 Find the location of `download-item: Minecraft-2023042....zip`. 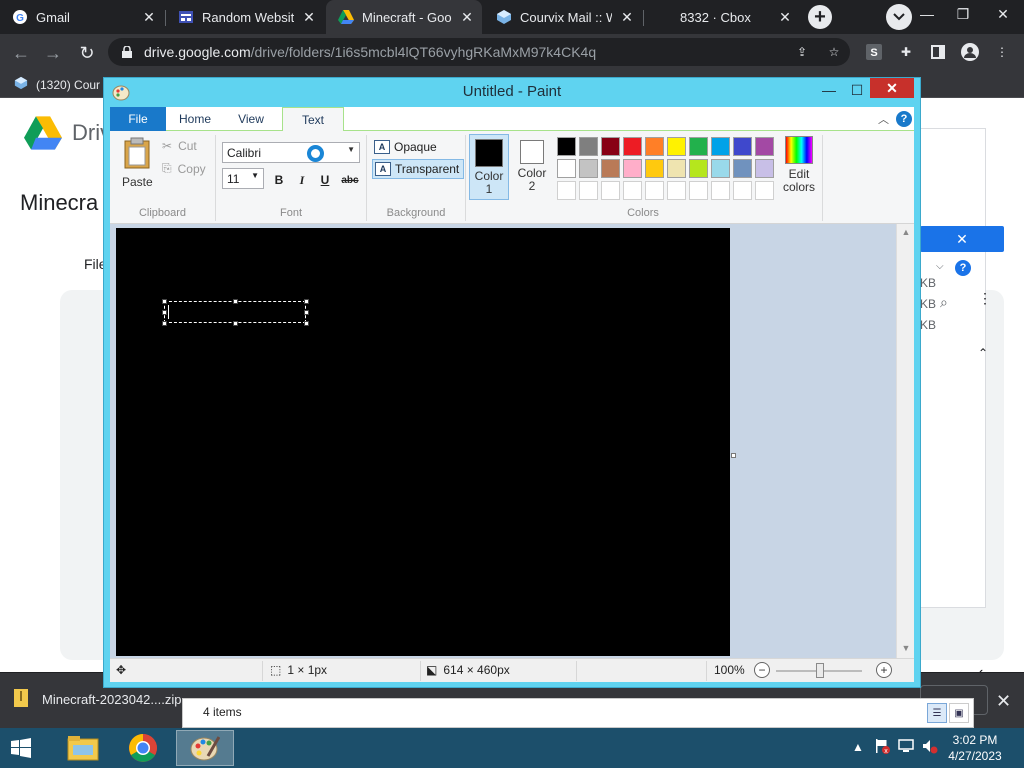

download-item: Minecraft-2023042....zip is located at coordinates (97, 699).